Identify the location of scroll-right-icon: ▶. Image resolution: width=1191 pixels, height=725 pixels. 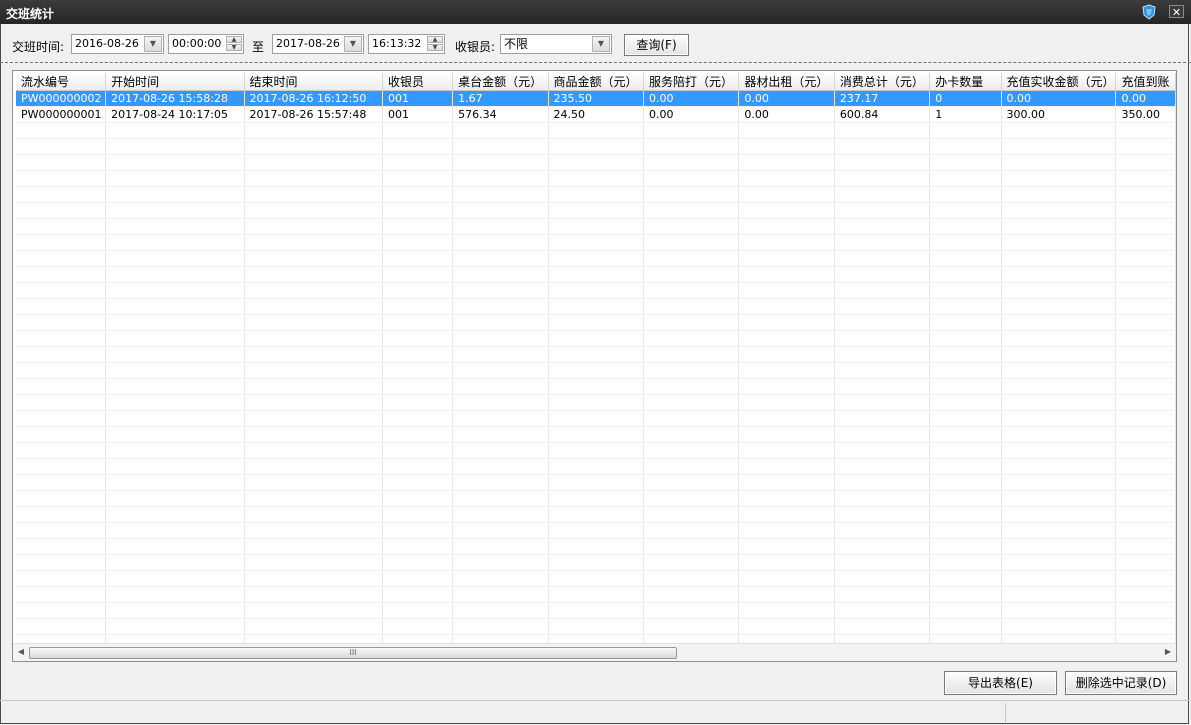
(1168, 651).